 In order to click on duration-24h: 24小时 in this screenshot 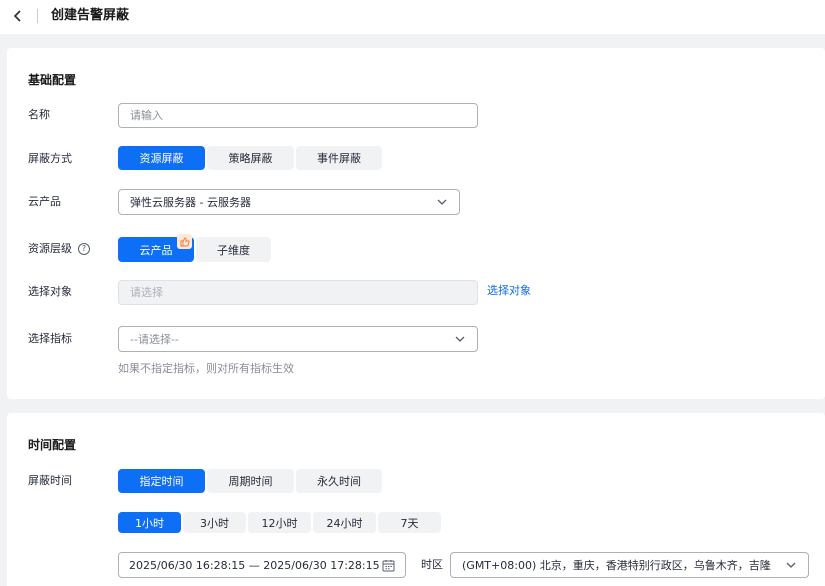, I will do `click(344, 522)`.